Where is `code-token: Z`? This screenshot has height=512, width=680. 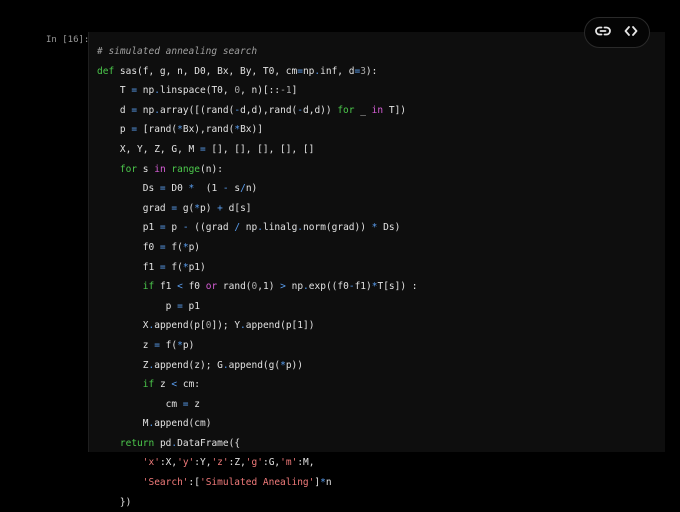
code-token: Z is located at coordinates (123, 365).